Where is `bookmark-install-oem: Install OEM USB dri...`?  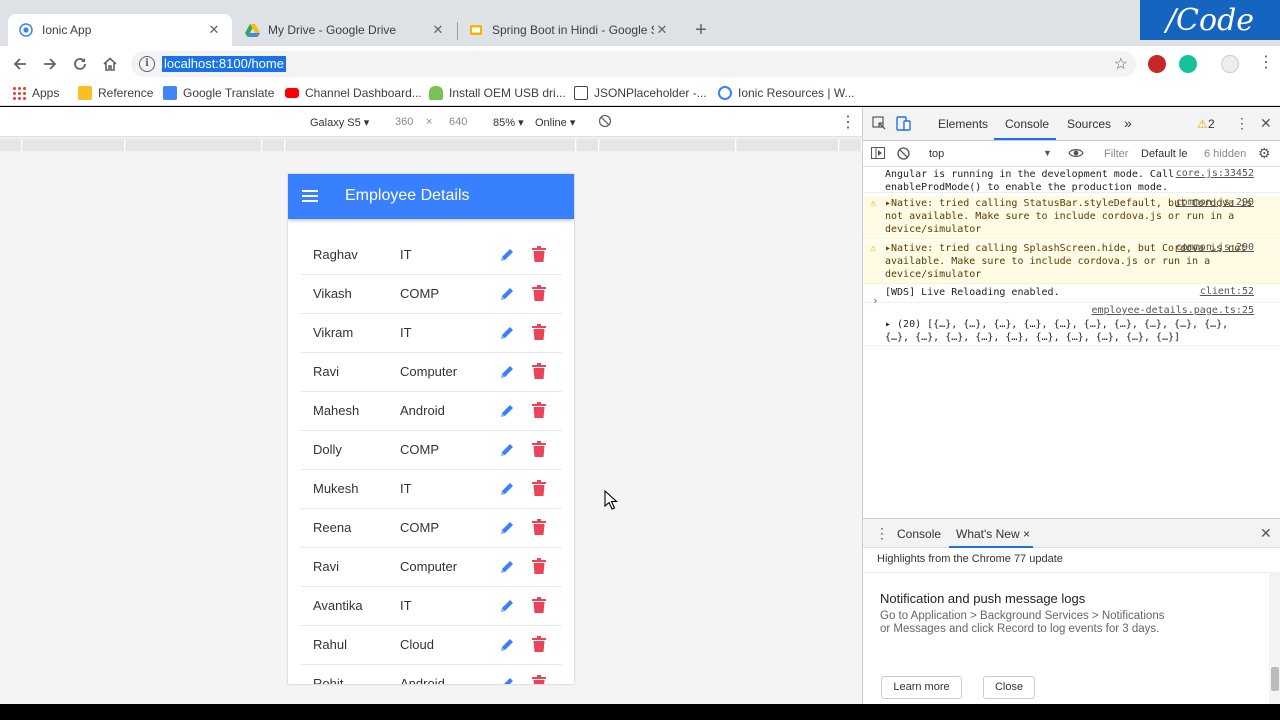 bookmark-install-oem: Install OEM USB dri... is located at coordinates (497, 93).